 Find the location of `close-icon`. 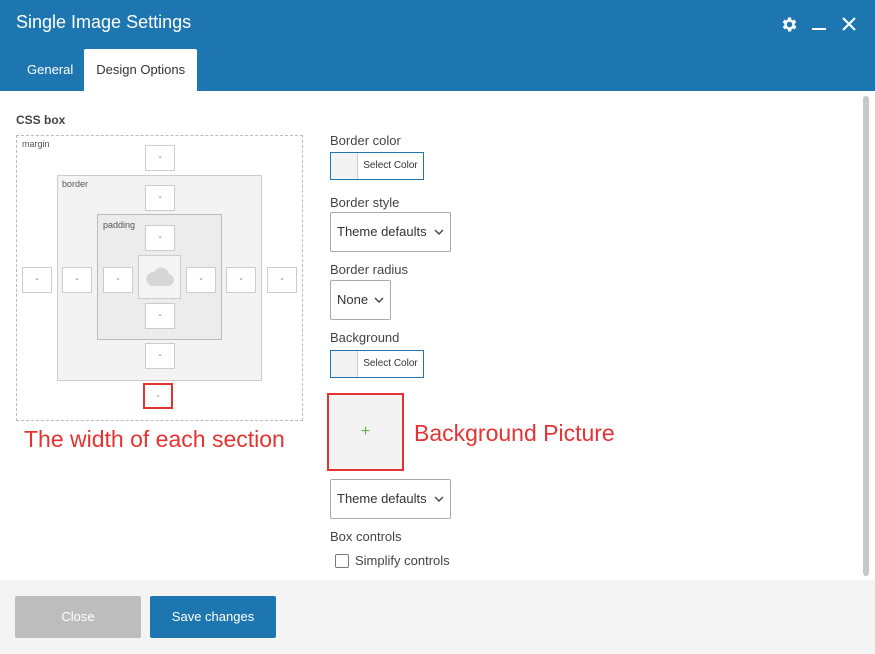

close-icon is located at coordinates (849, 24).